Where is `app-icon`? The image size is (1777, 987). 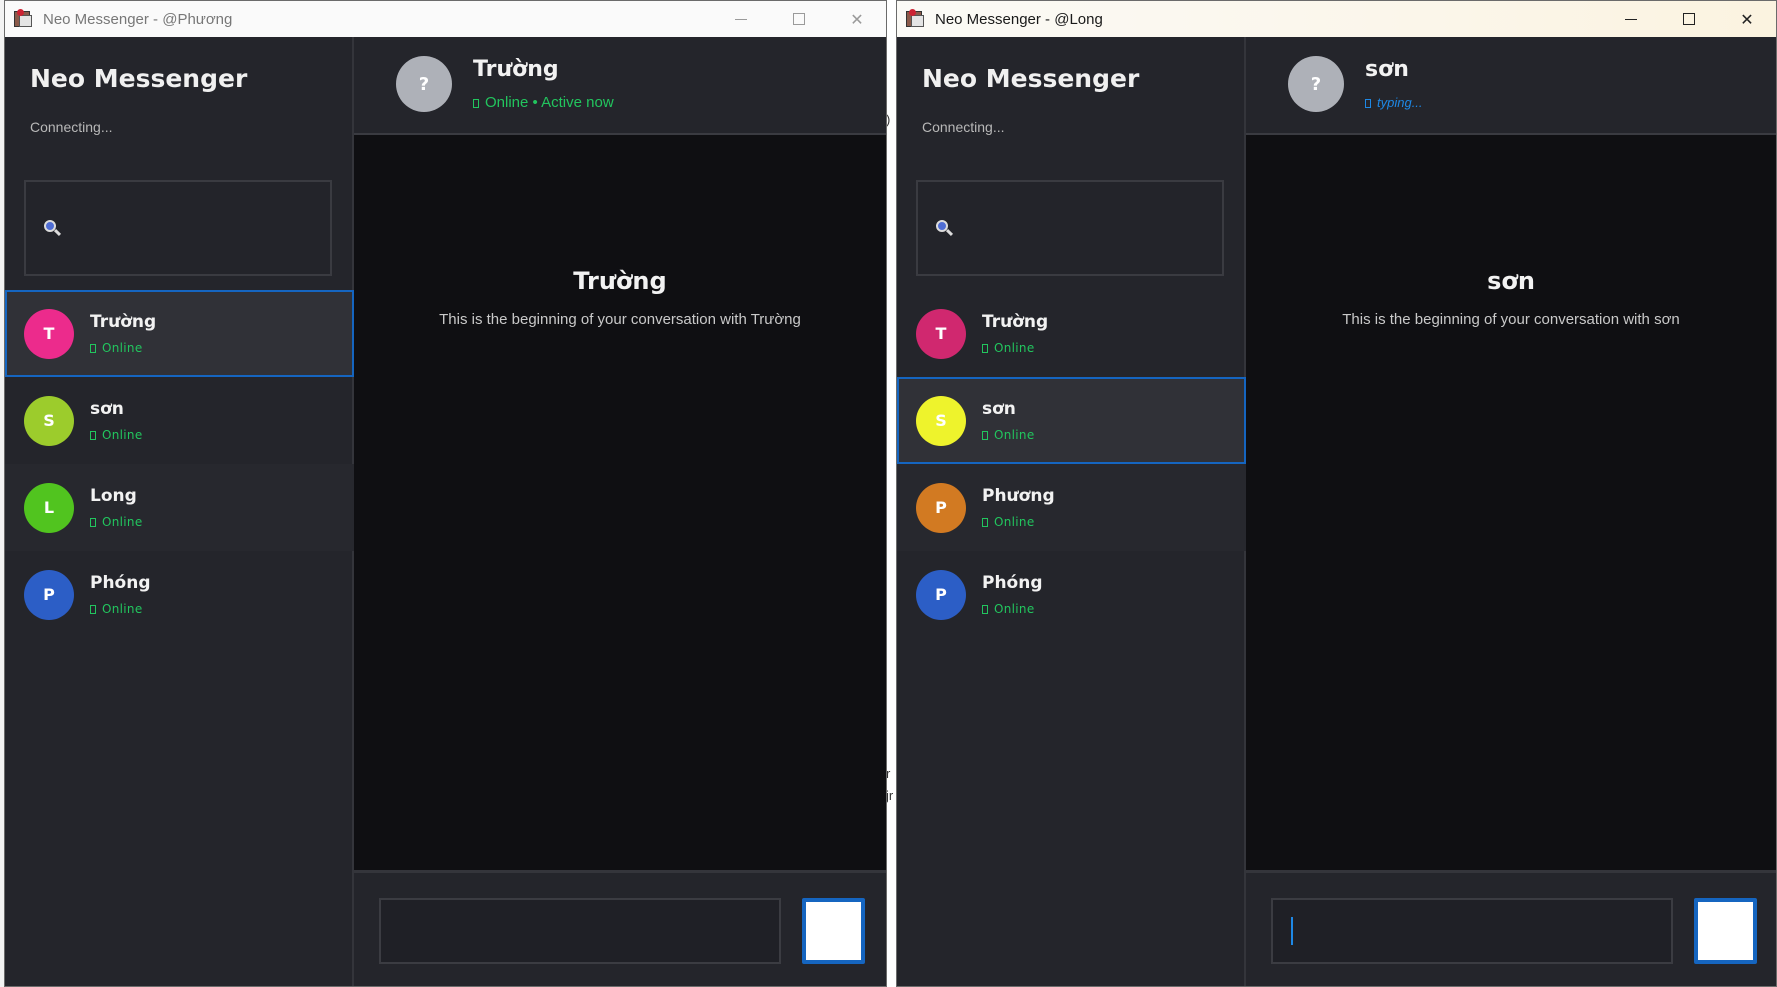
app-icon is located at coordinates (916, 19).